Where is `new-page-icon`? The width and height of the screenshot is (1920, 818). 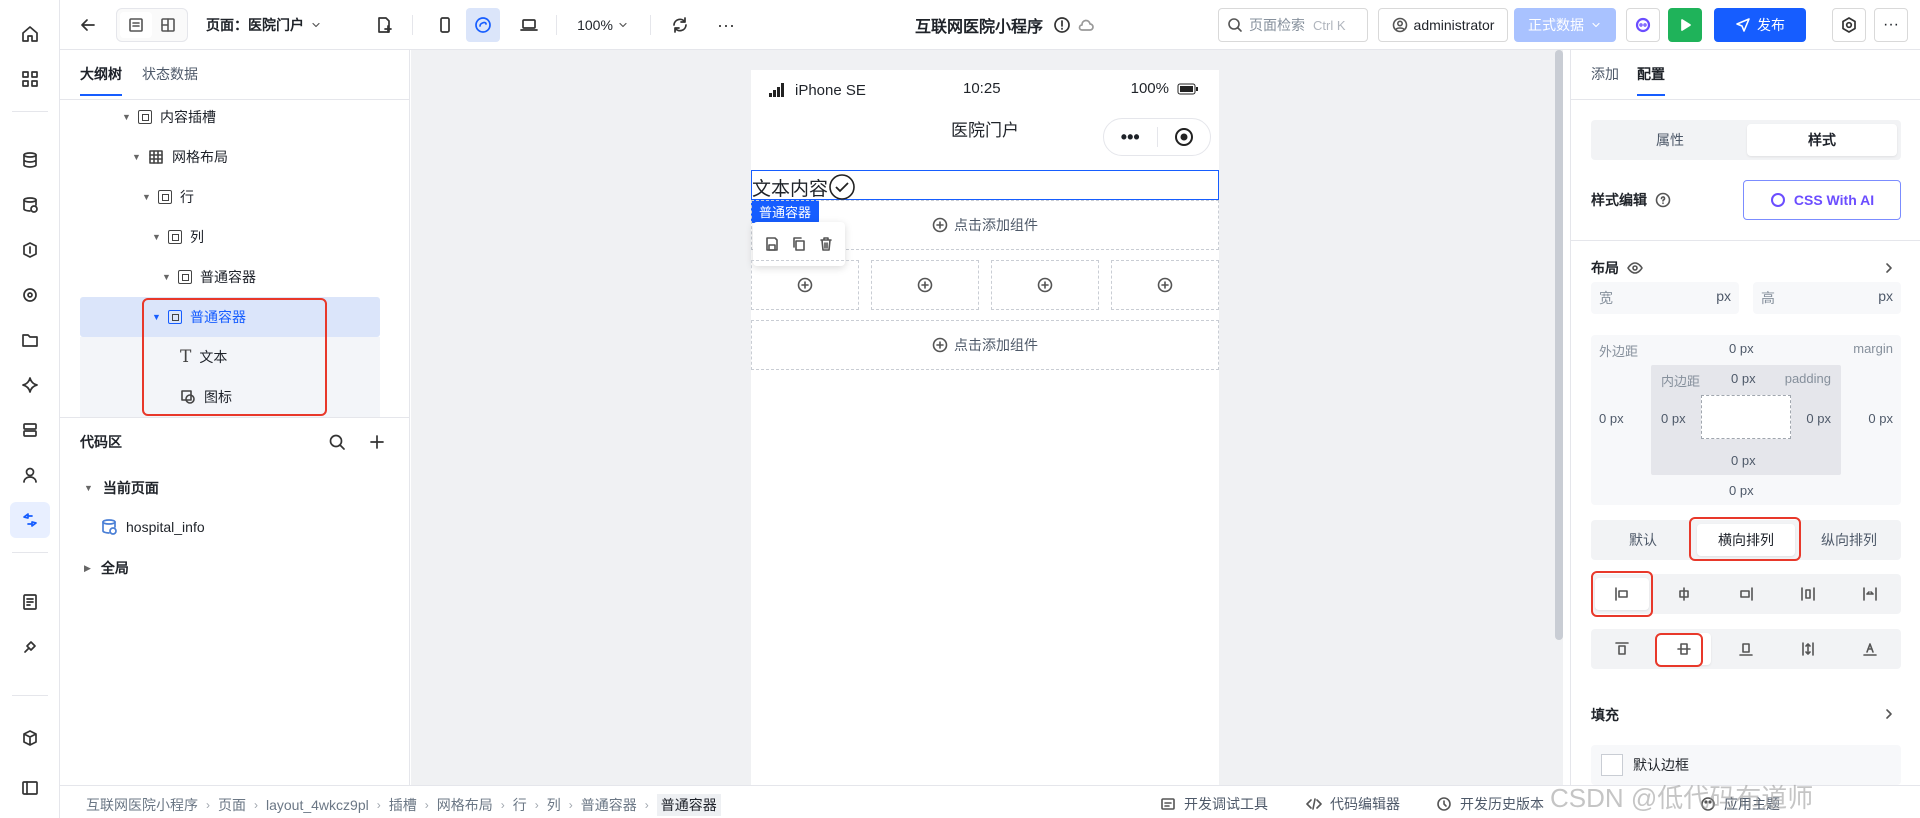 new-page-icon is located at coordinates (384, 25).